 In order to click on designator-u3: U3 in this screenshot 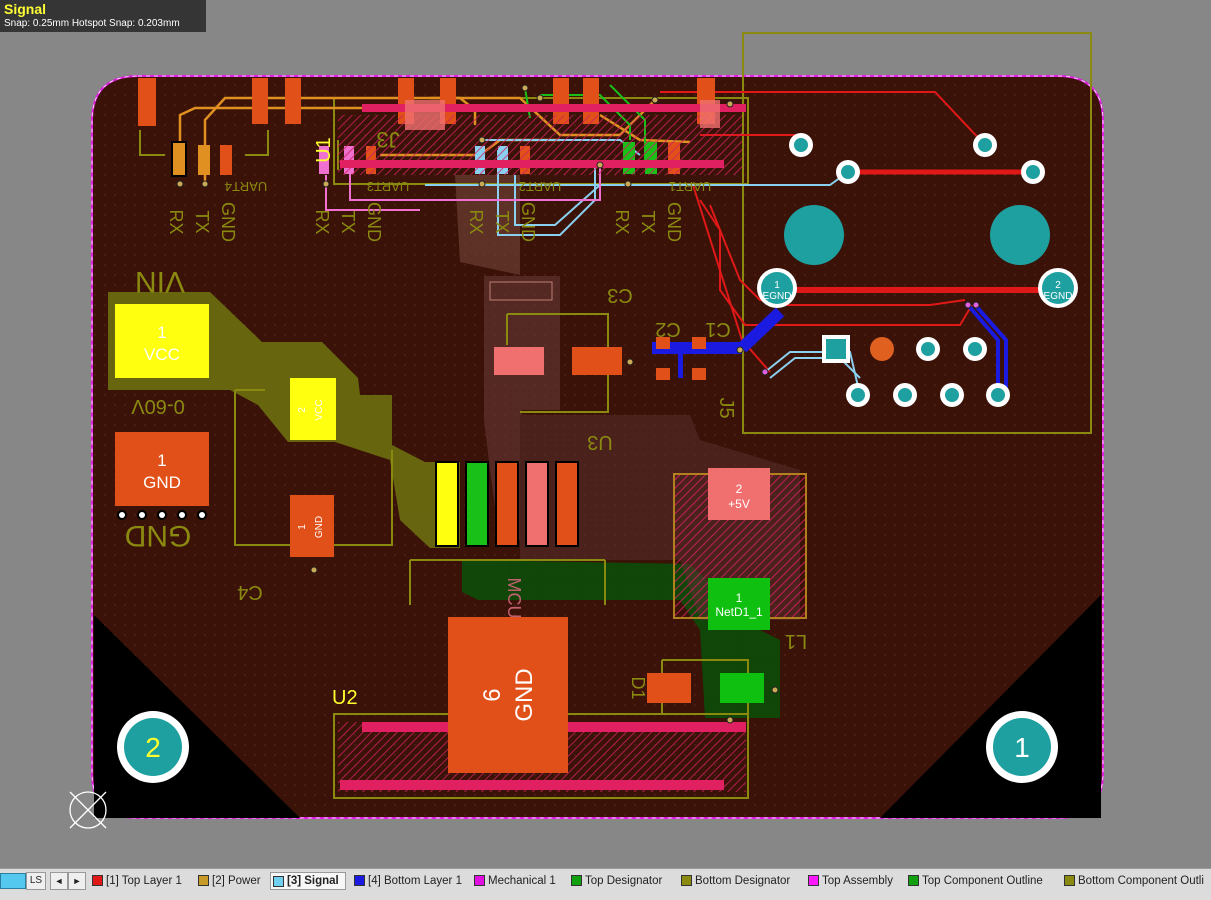, I will do `click(600, 442)`.